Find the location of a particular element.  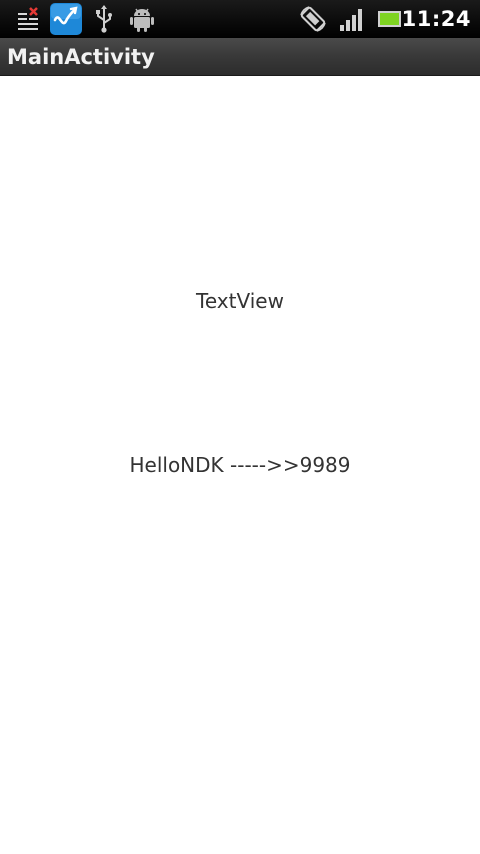

rotate-icon is located at coordinates (313, 19).